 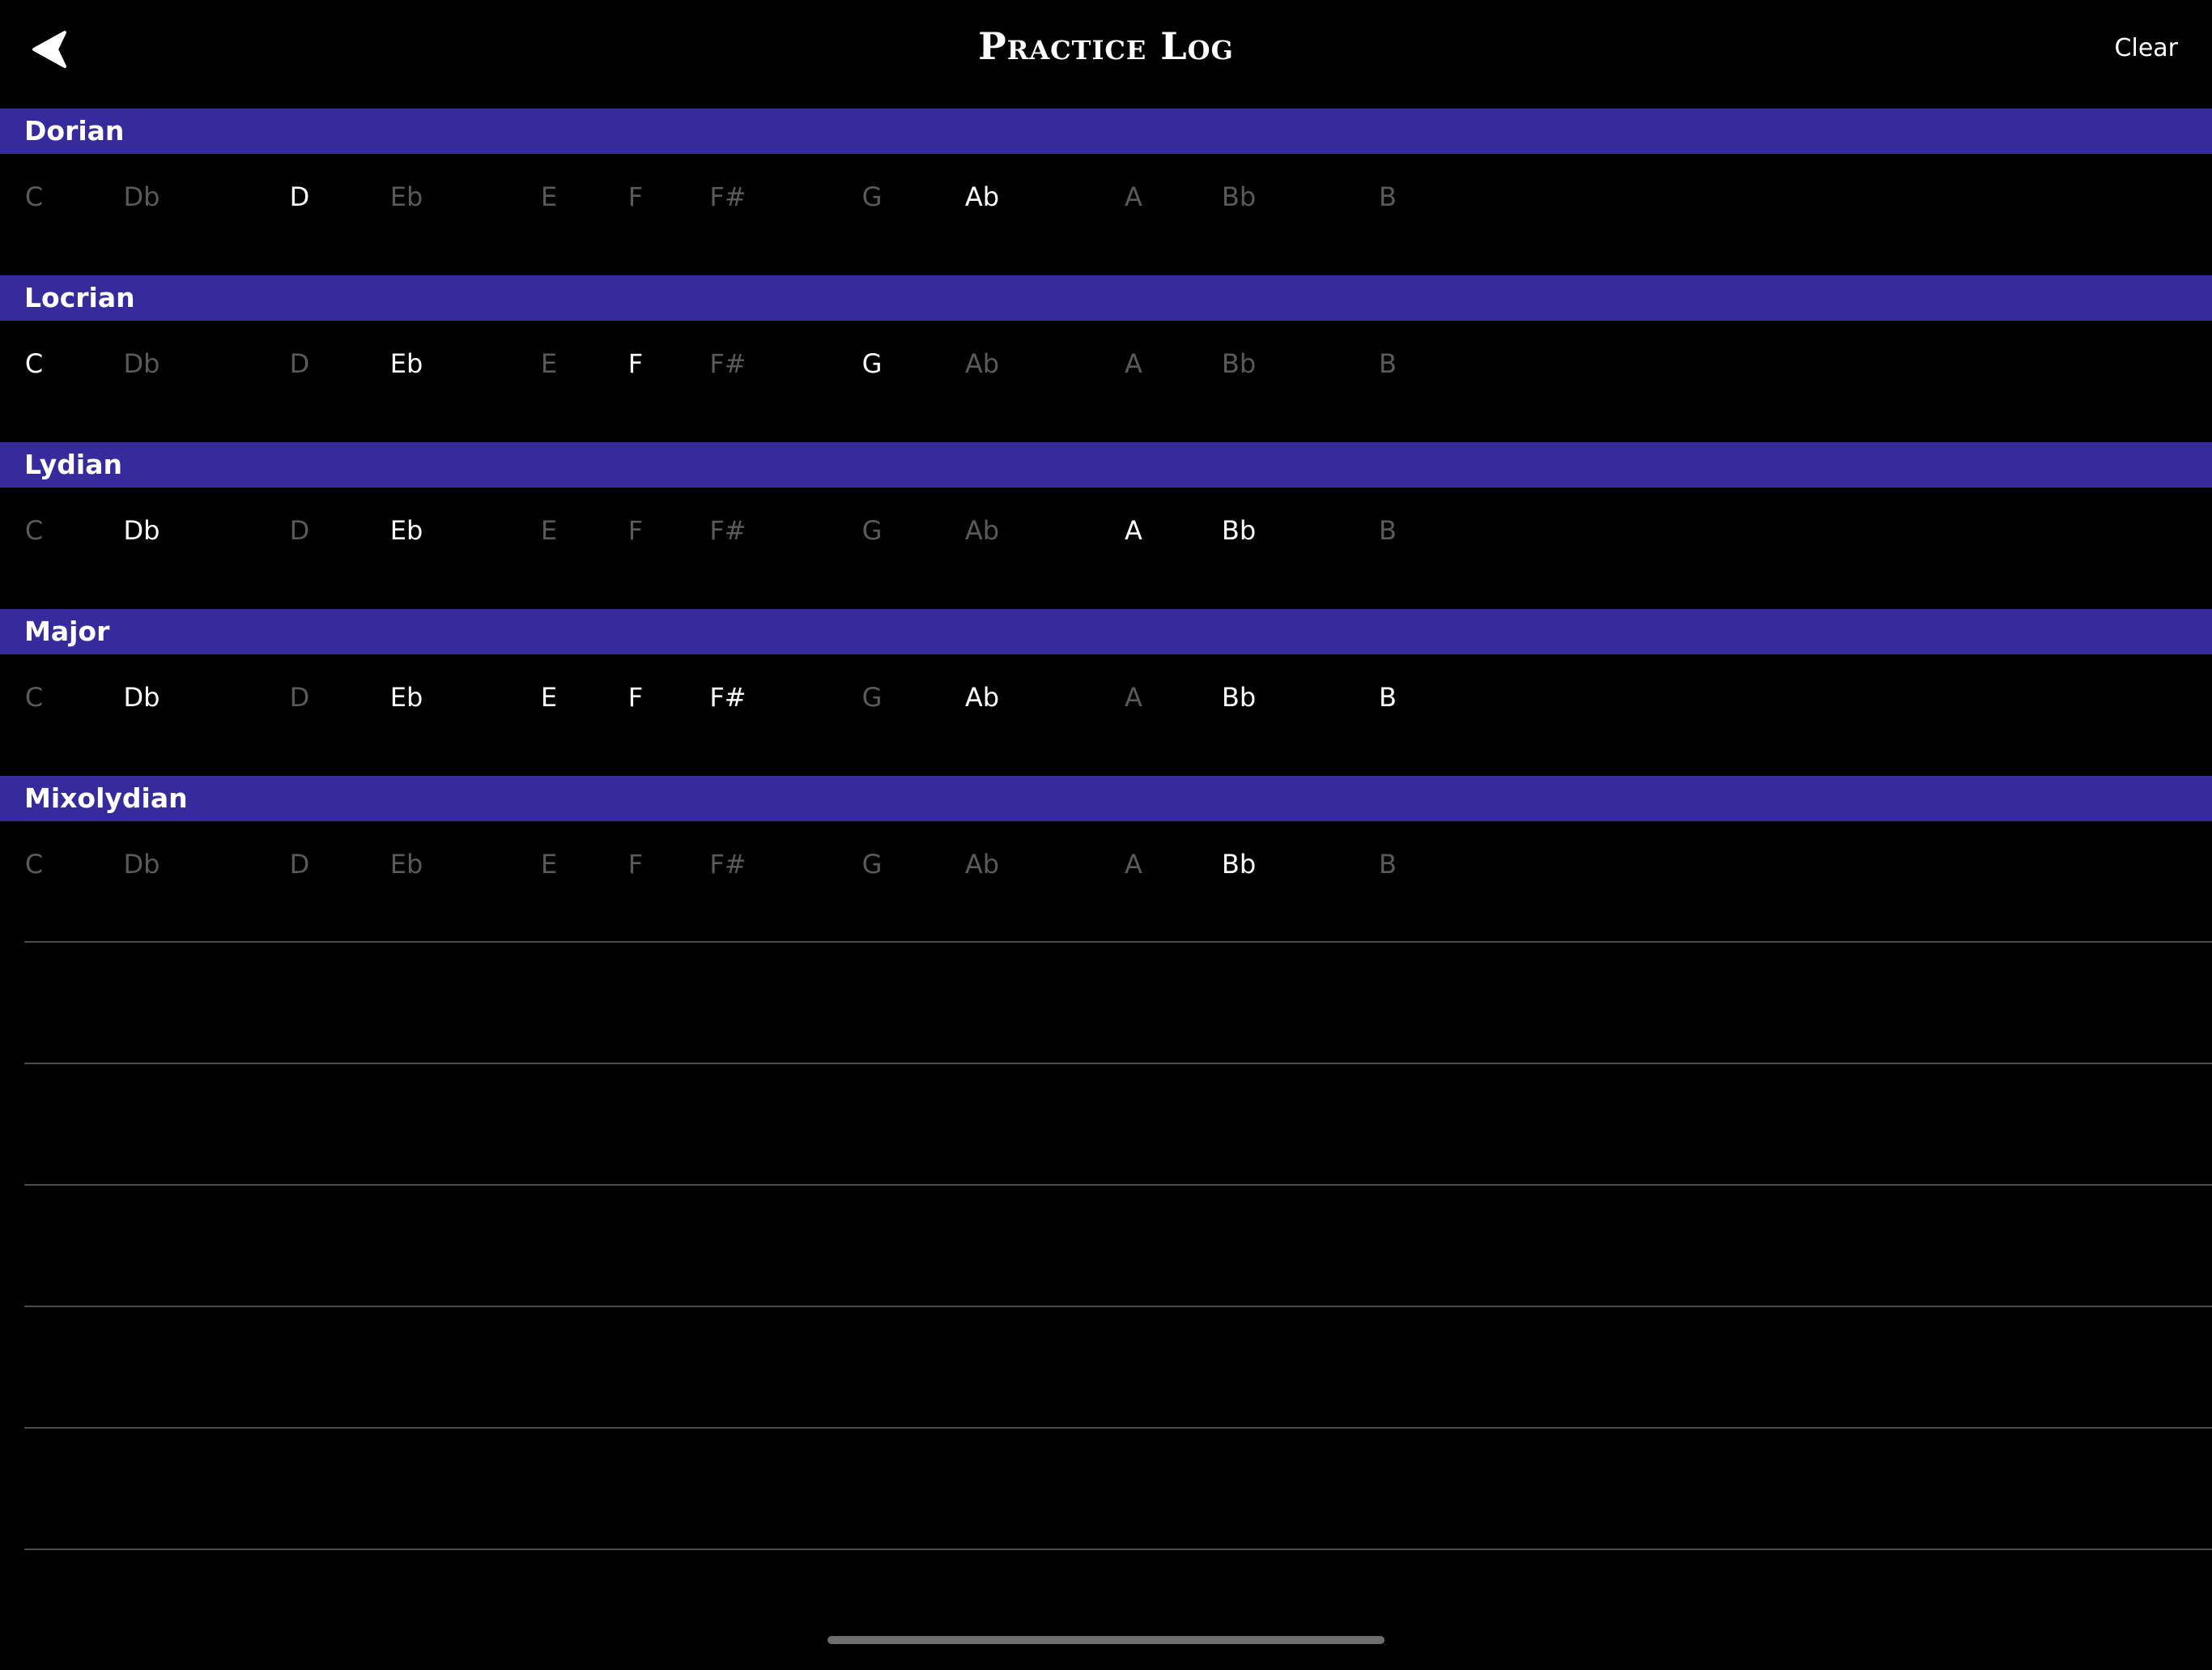 What do you see at coordinates (1106, 298) in the screenshot?
I see `section-header: Locrian` at bounding box center [1106, 298].